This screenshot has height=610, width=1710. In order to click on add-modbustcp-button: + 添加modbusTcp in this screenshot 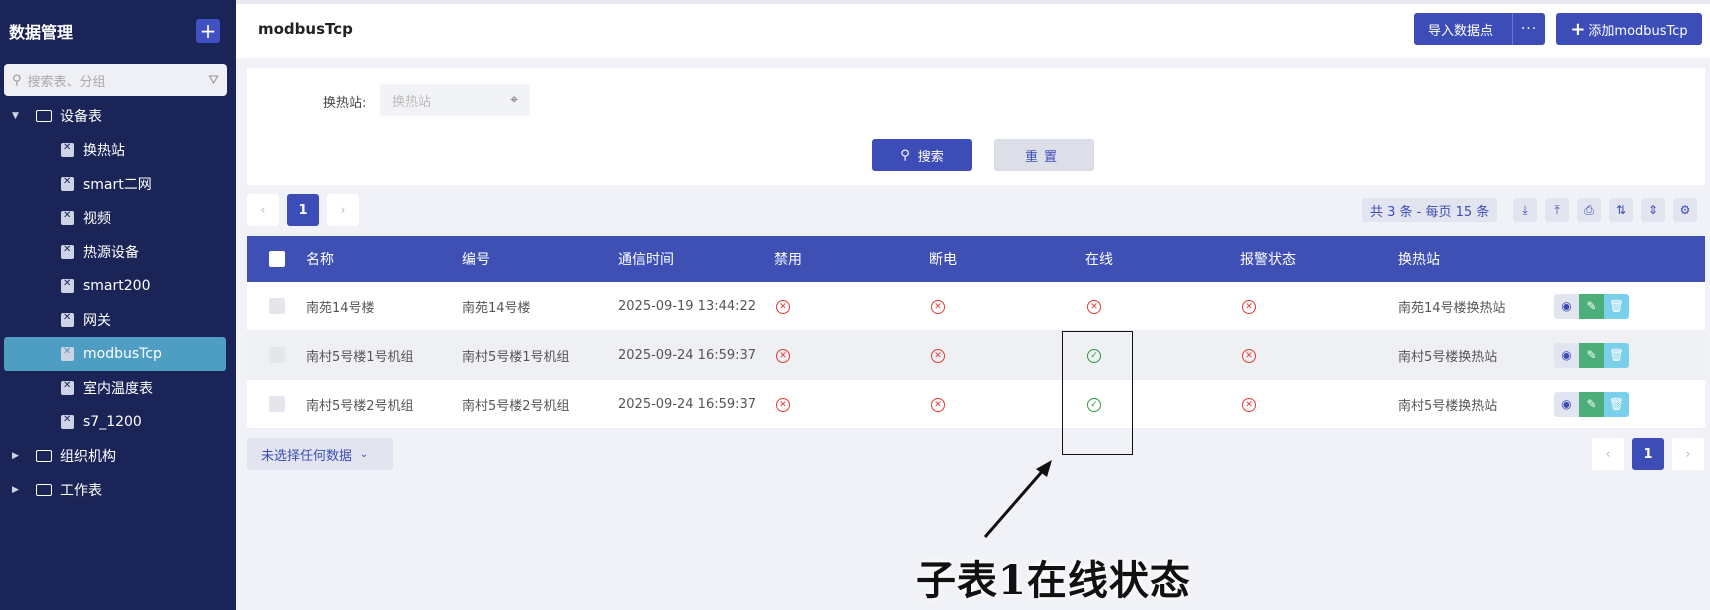, I will do `click(1629, 29)`.